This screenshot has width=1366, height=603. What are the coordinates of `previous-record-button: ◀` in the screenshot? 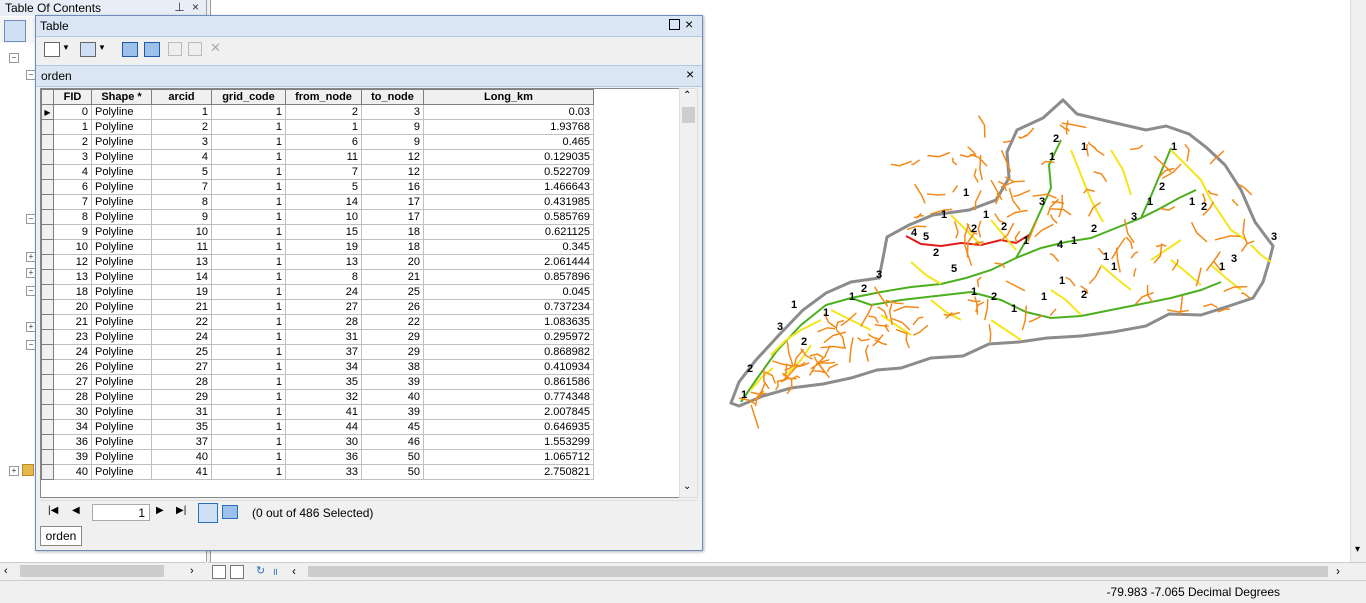 It's located at (76, 510).